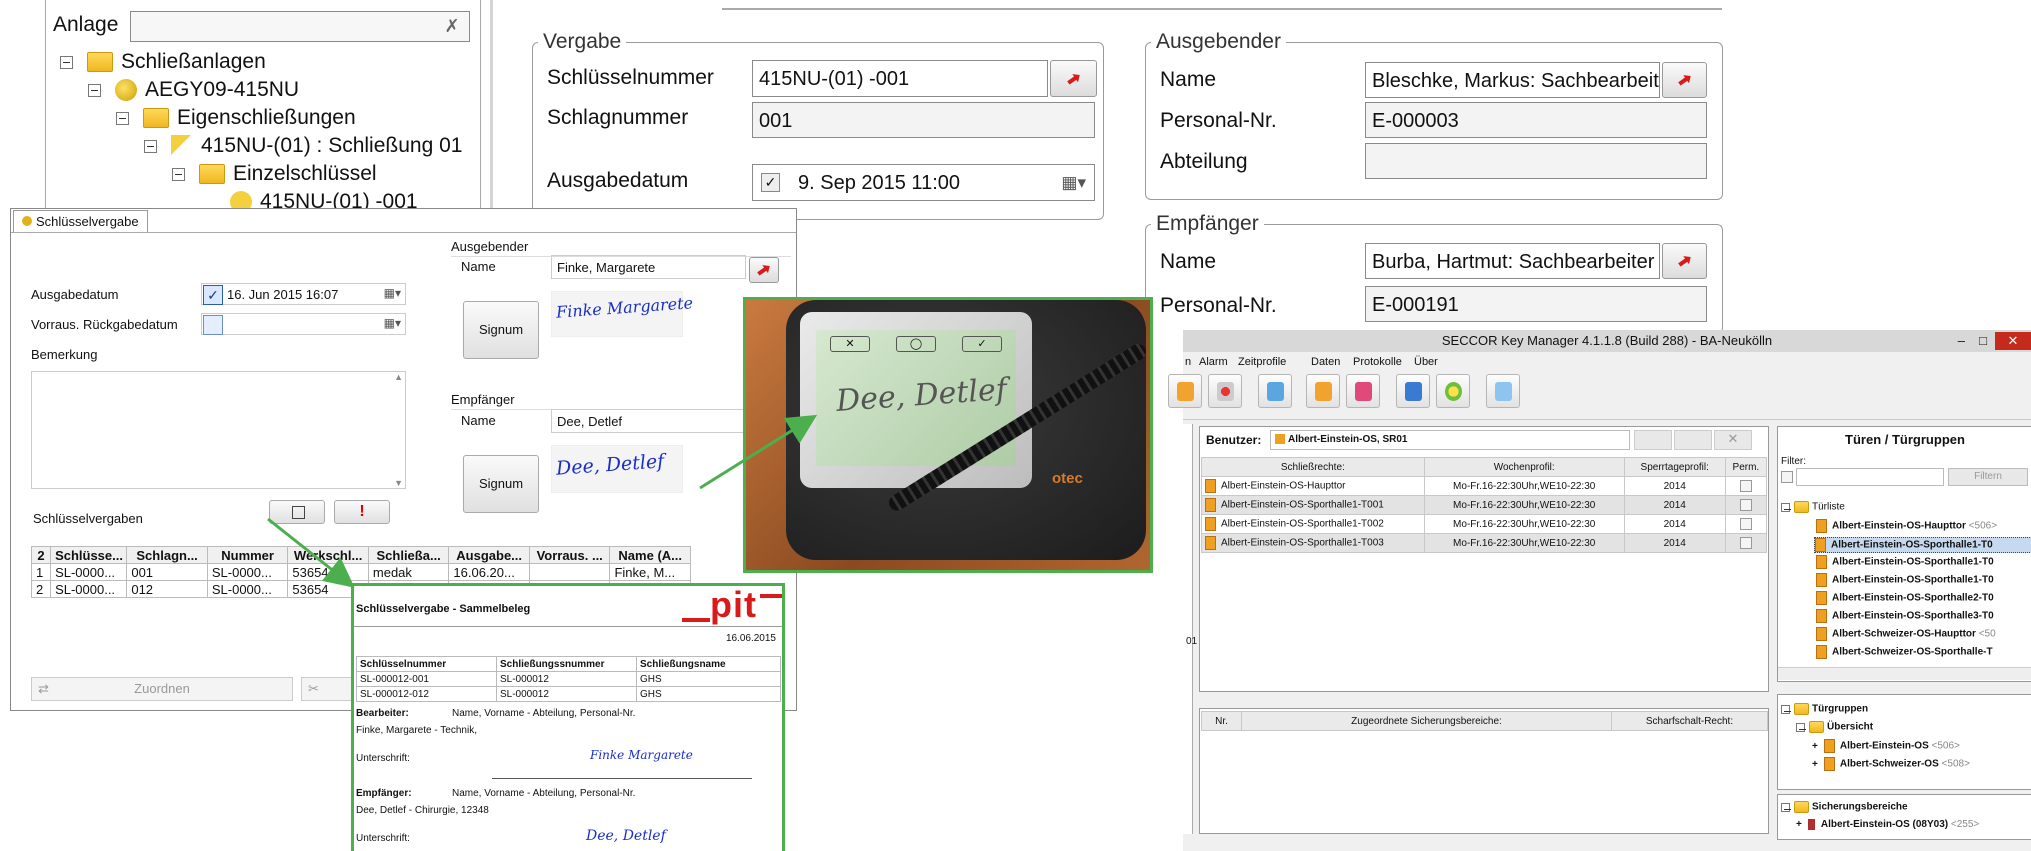  I want to click on toolbar-button-calendar, so click(1363, 391).